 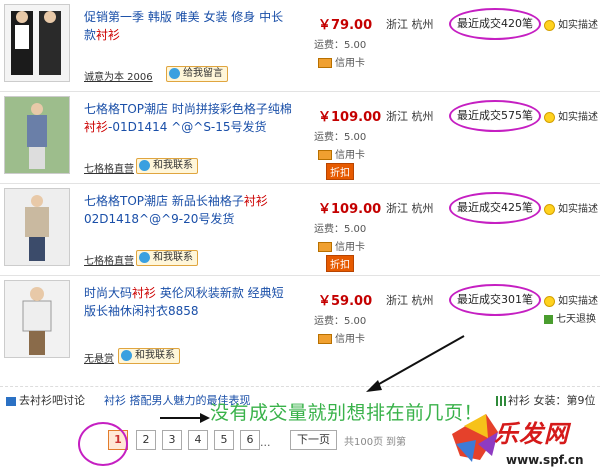 I want to click on page-button: 3, so click(x=172, y=440).